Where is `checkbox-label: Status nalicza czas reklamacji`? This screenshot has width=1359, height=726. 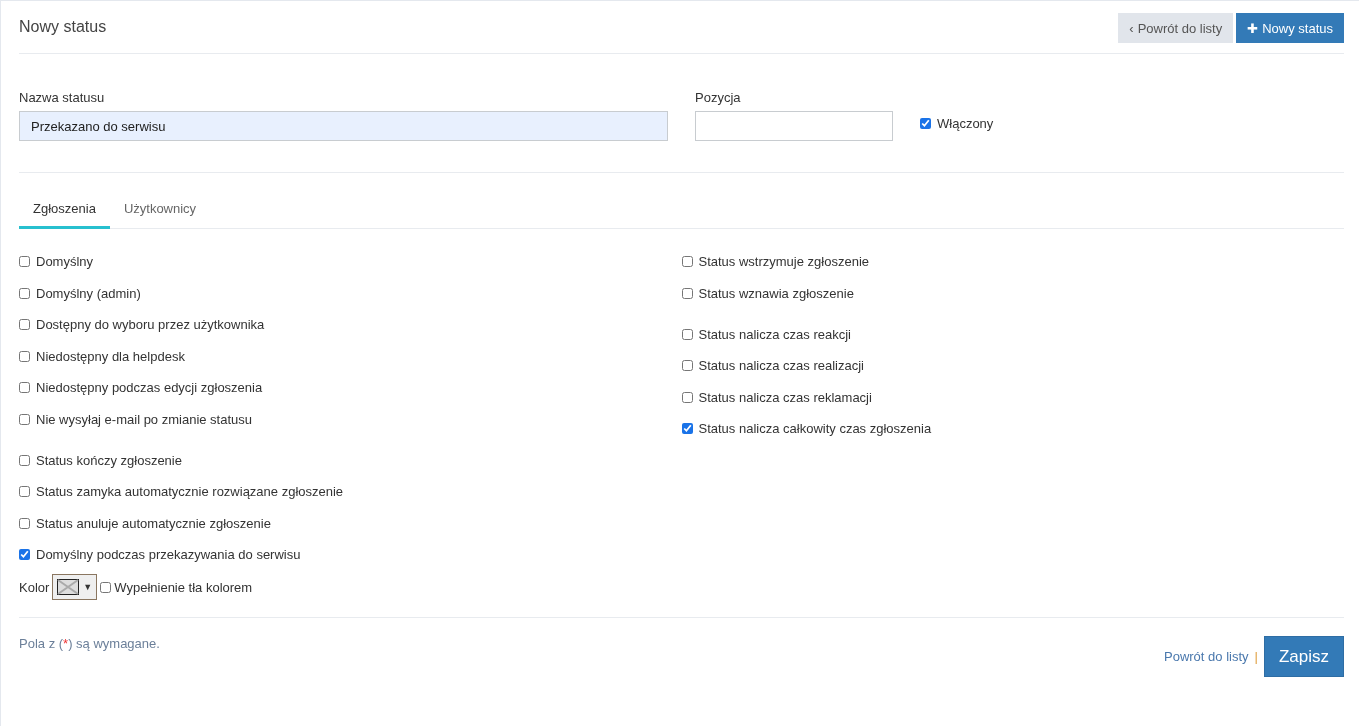 checkbox-label: Status nalicza czas reklamacji is located at coordinates (785, 397).